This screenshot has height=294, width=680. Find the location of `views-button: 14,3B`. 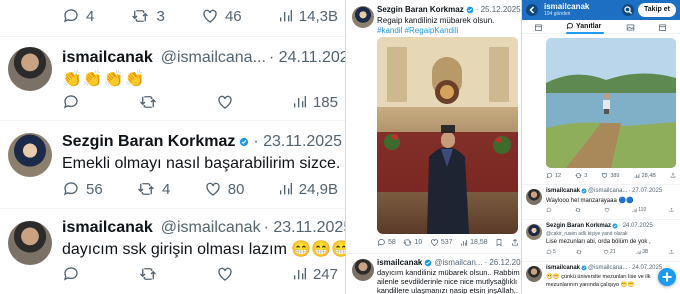

views-button: 14,3B is located at coordinates (308, 16).